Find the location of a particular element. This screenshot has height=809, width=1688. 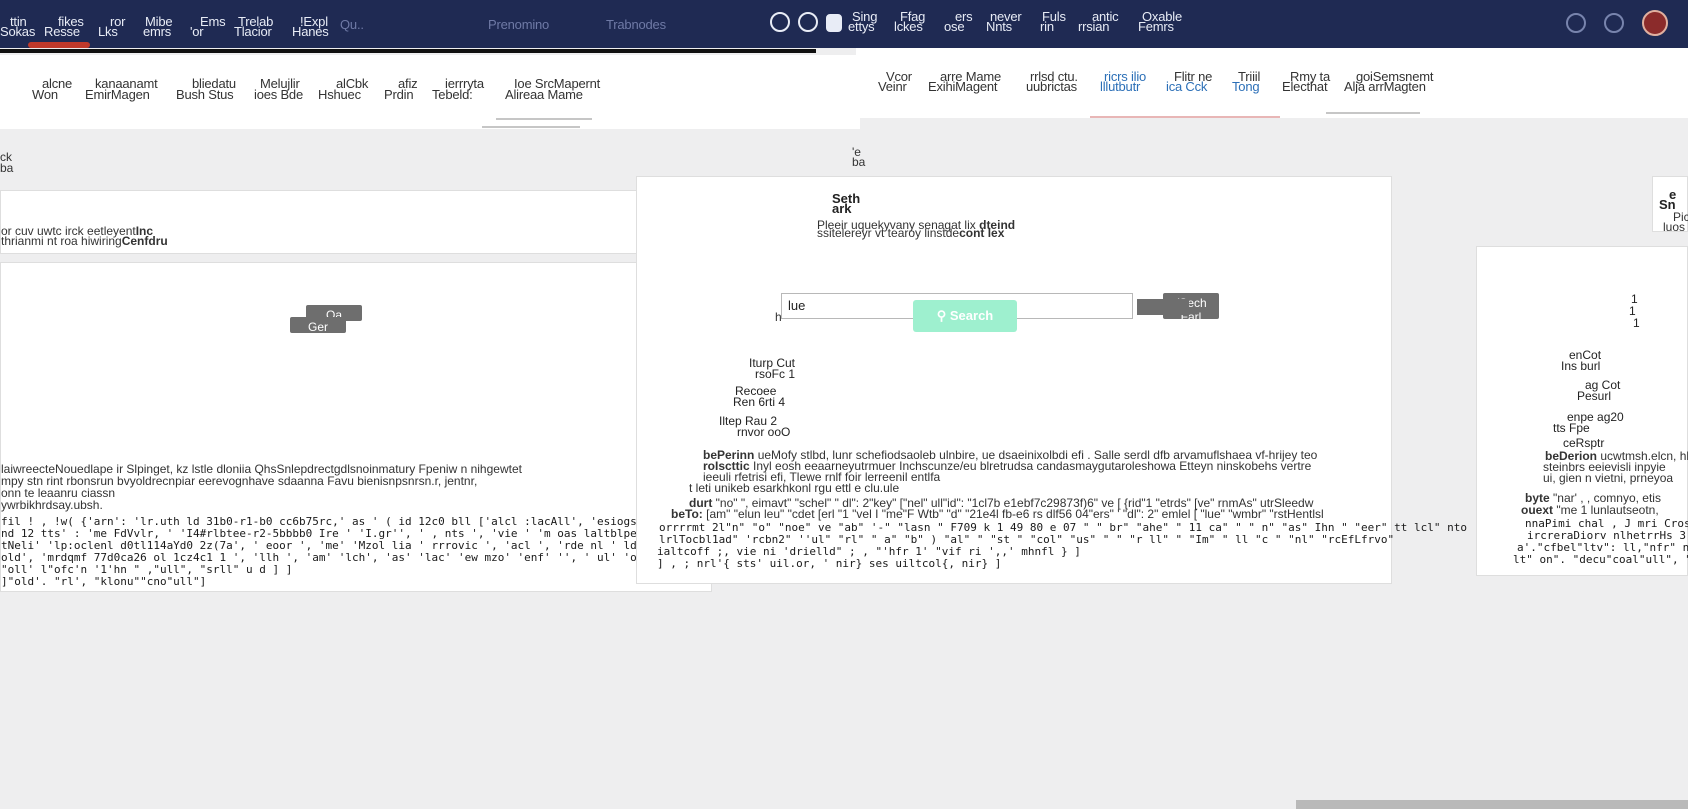

result-3-b: rnvor ooO is located at coordinates (764, 432).